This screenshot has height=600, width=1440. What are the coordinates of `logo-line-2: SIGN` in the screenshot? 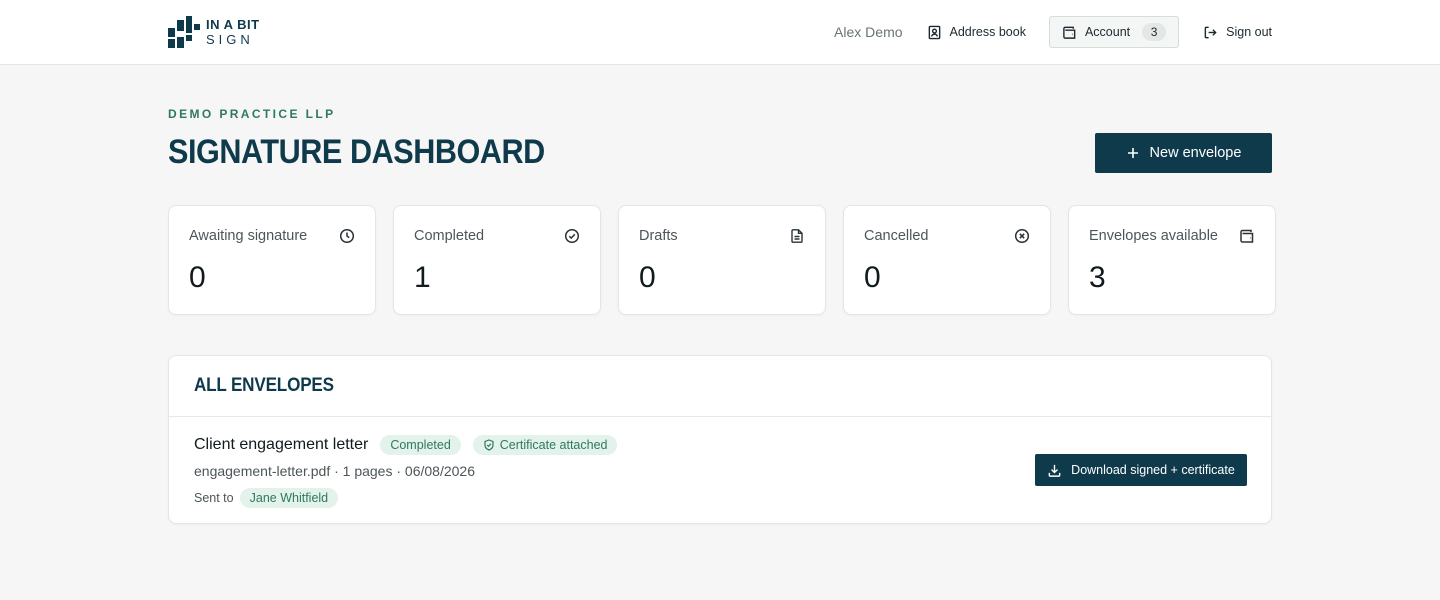 It's located at (230, 39).